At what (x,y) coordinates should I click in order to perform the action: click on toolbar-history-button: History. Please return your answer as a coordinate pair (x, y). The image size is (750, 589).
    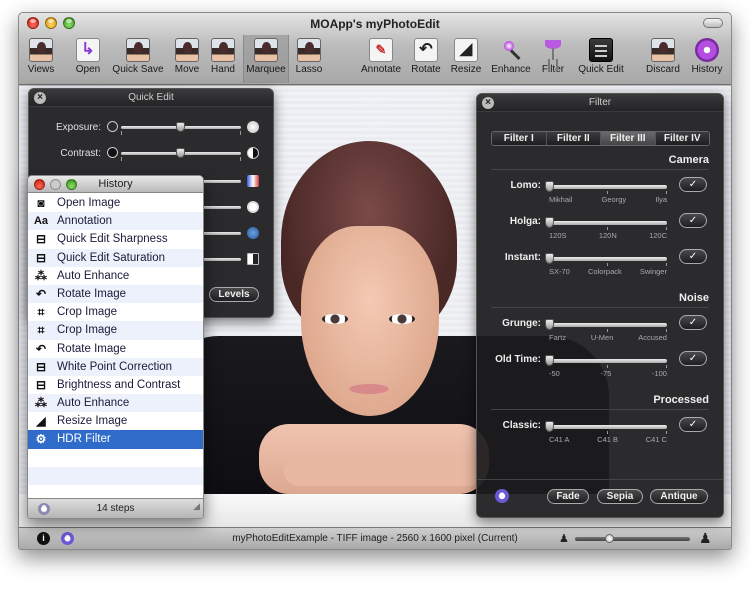
    Looking at the image, I should click on (707, 59).